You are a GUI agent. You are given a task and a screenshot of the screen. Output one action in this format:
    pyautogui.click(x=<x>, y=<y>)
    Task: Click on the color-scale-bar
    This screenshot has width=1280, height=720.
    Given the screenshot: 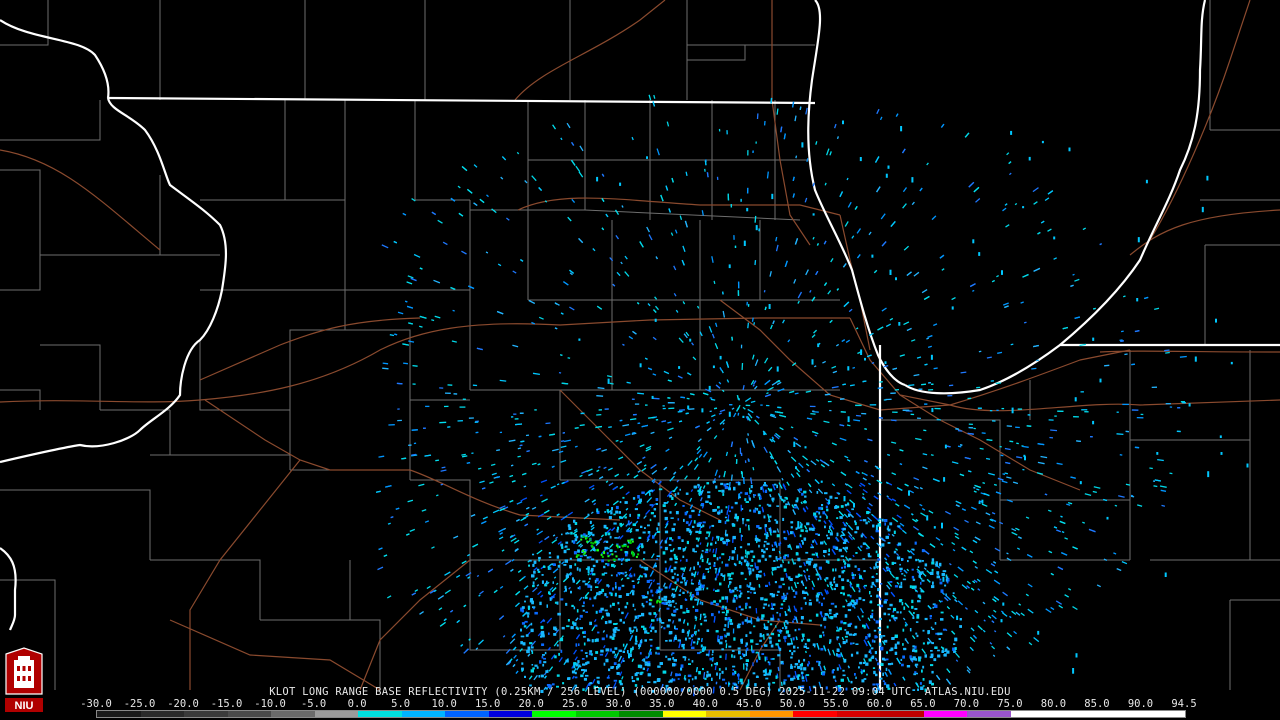 What is the action you would take?
    pyautogui.click(x=641, y=714)
    